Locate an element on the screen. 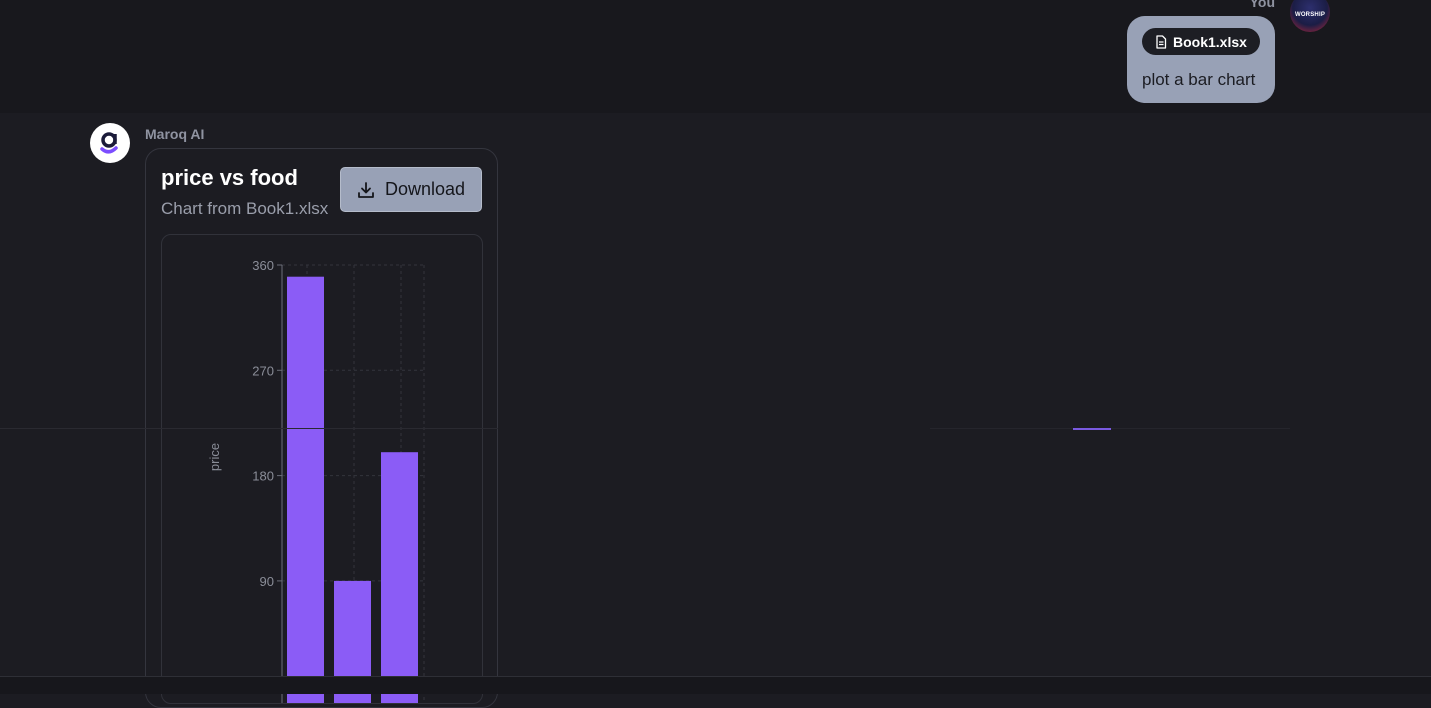 This screenshot has height=708, width=1431. y-tick-label: 360 is located at coordinates (263, 265).